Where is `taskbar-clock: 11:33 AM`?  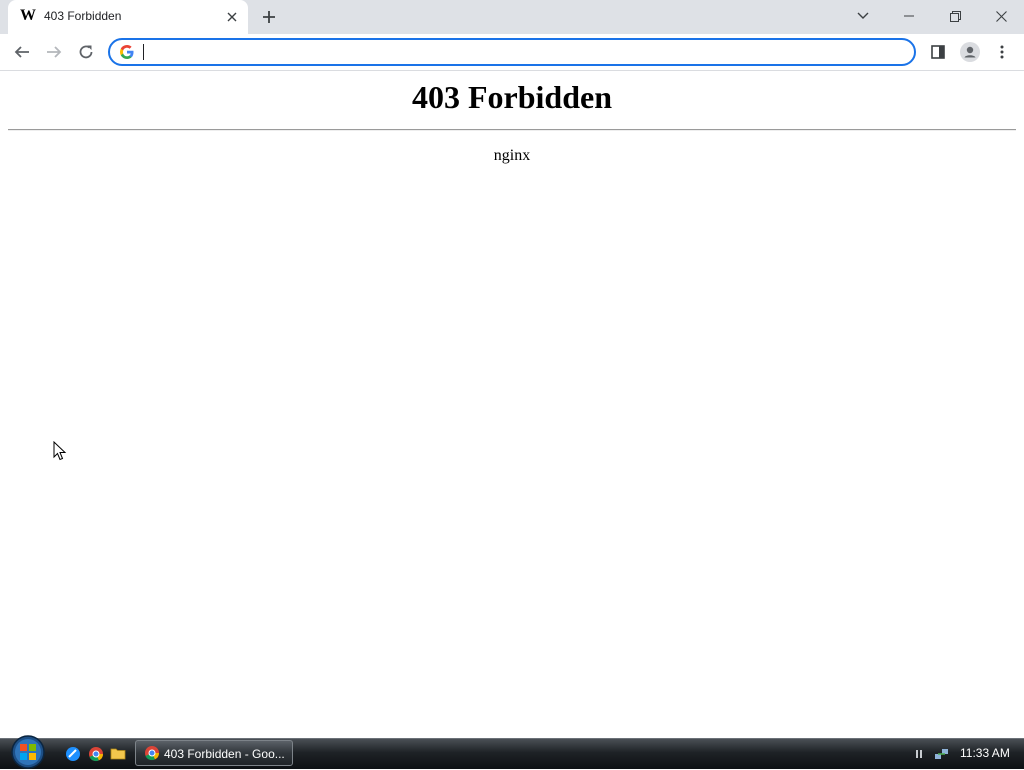 taskbar-clock: 11:33 AM is located at coordinates (985, 753).